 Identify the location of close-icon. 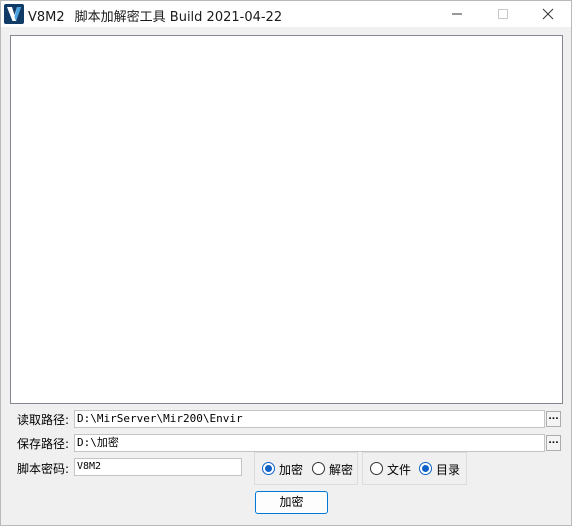
(548, 14).